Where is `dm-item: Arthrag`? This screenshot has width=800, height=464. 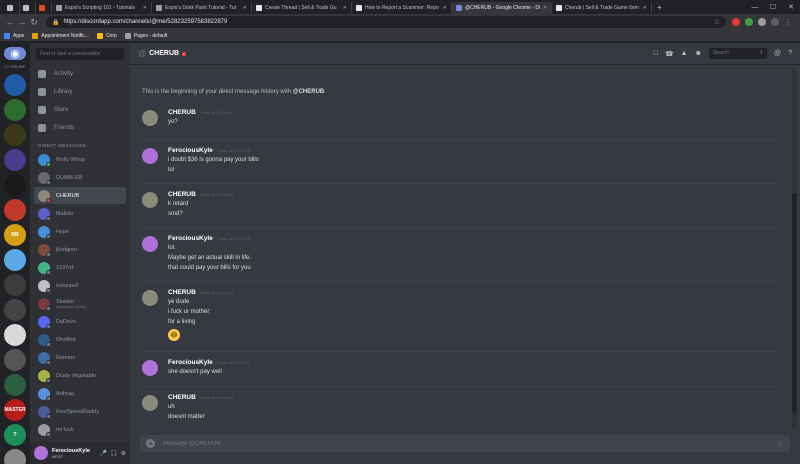
dm-item: Arthrag is located at coordinates (80, 393).